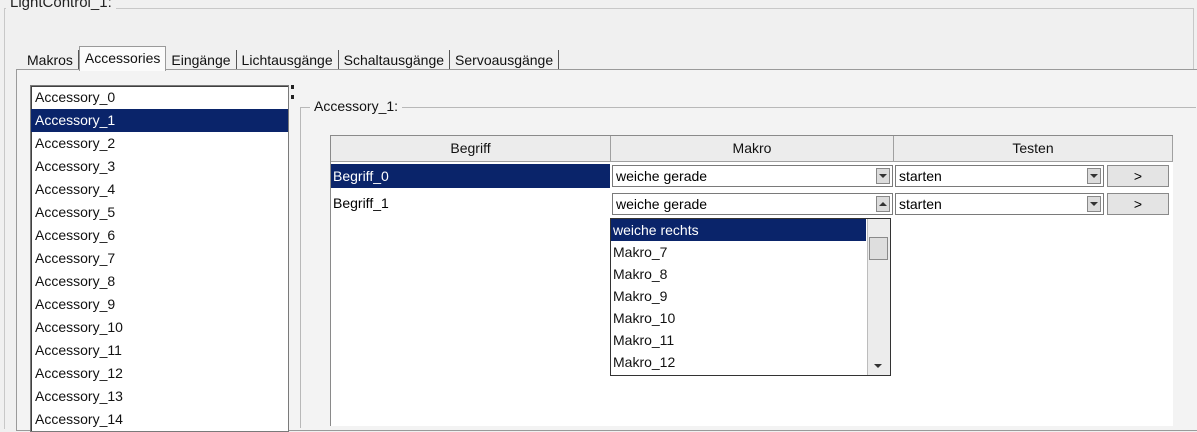 The image size is (1197, 432). I want to click on tab-accessories: Accessories, so click(122, 58).